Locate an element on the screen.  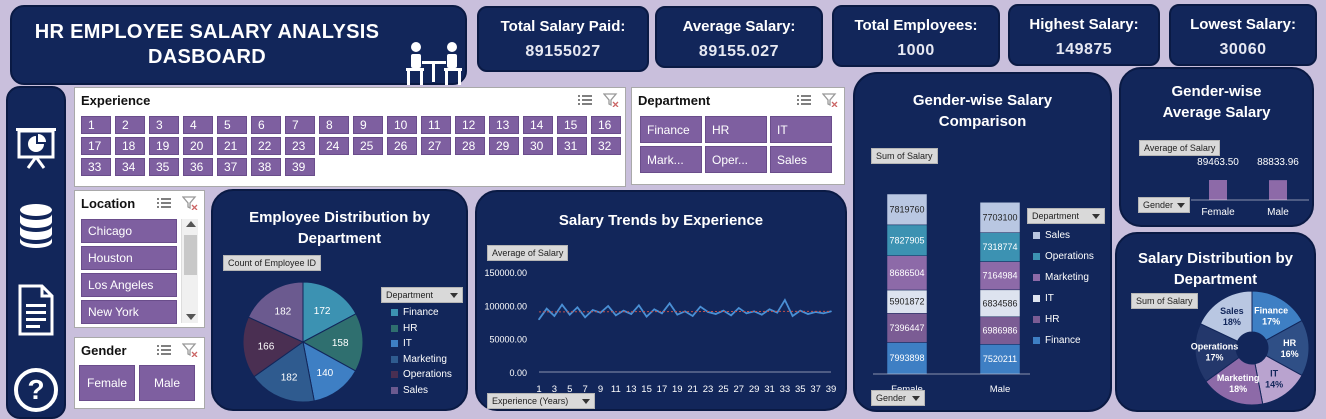
department-option-1: Finance is located at coordinates (671, 129).